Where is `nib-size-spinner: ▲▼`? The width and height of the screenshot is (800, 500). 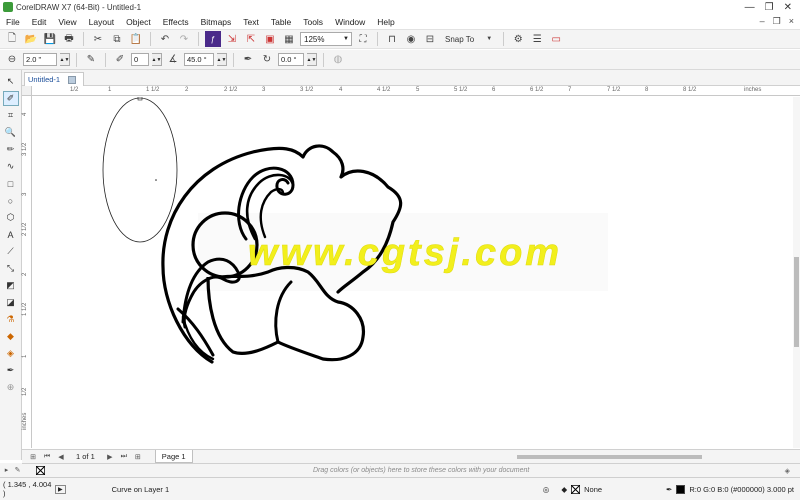 nib-size-spinner: ▲▼ is located at coordinates (157, 59).